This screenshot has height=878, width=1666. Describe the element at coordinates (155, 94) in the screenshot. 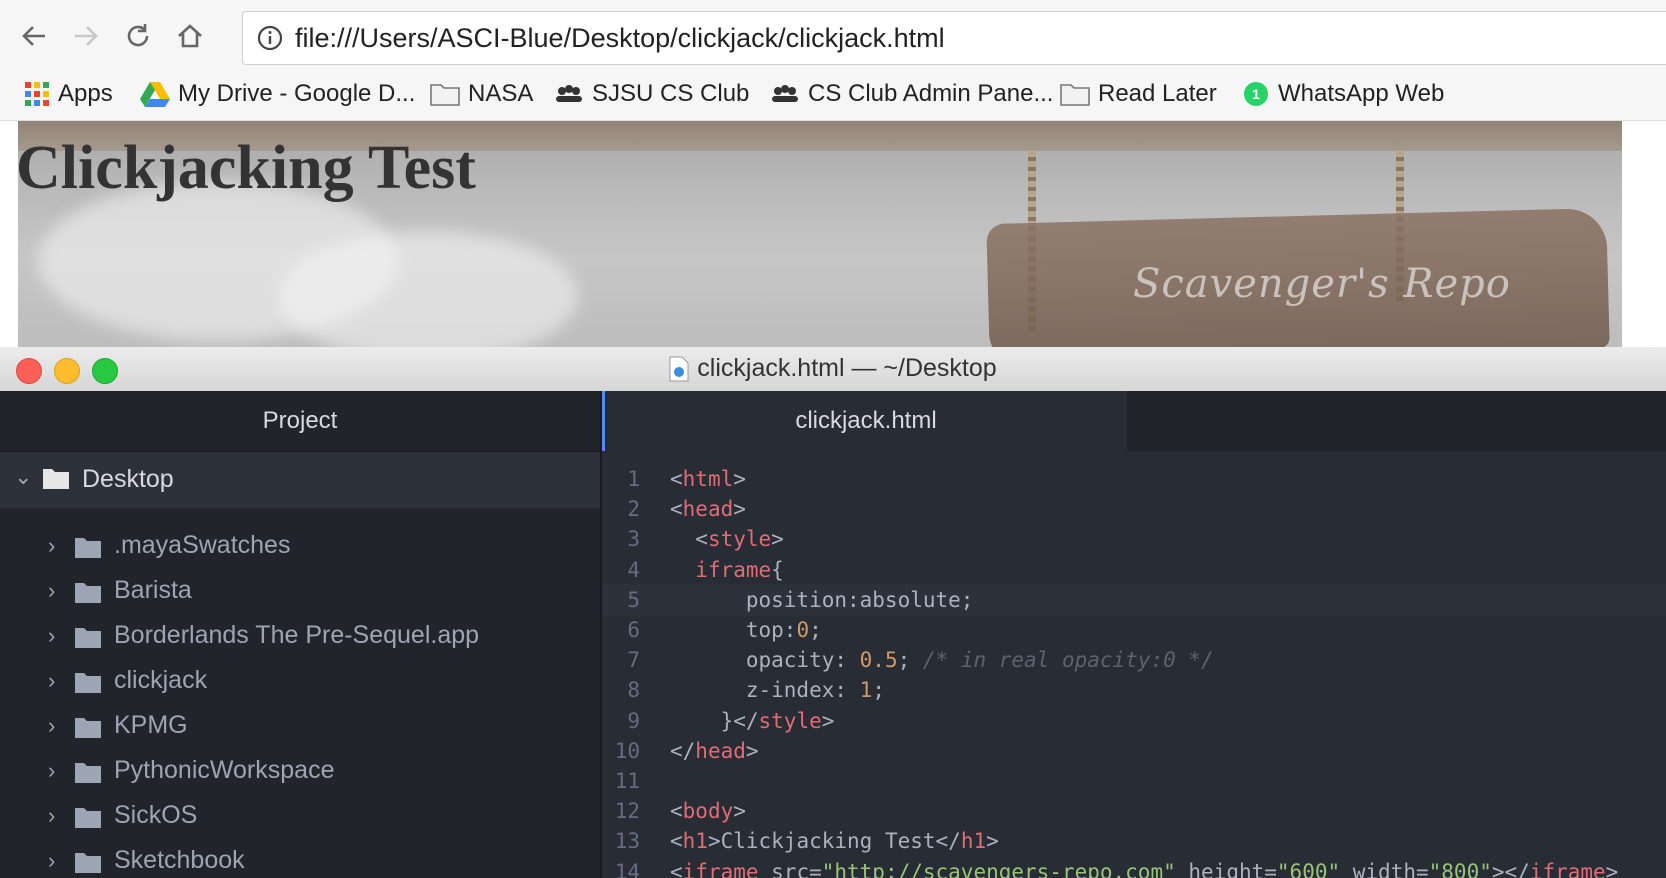

I see `google-drive-icon` at that location.